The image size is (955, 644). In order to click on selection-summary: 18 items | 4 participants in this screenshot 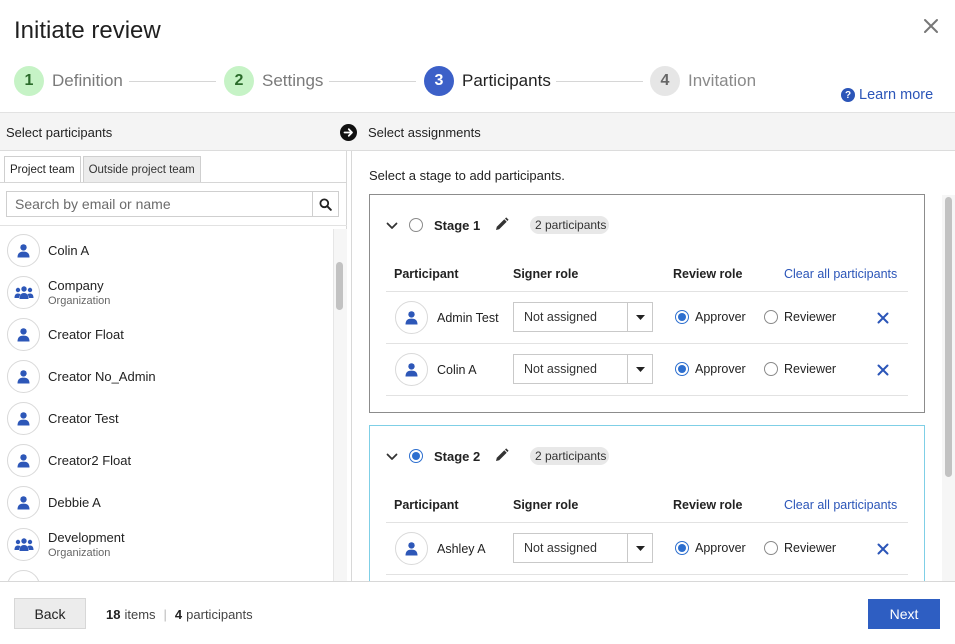, I will do `click(179, 614)`.